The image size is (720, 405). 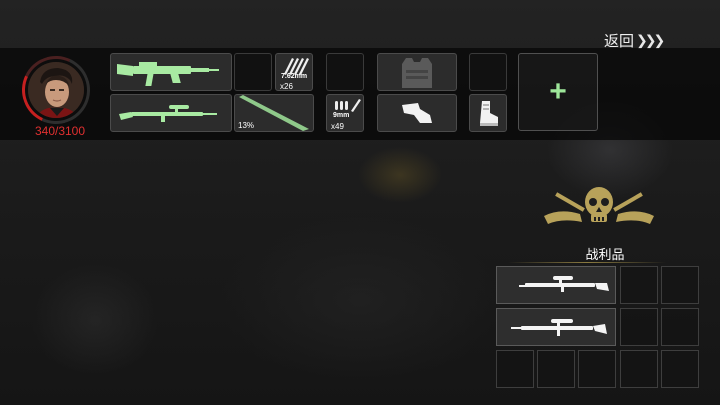 I want to click on divider, so click(x=587, y=262).